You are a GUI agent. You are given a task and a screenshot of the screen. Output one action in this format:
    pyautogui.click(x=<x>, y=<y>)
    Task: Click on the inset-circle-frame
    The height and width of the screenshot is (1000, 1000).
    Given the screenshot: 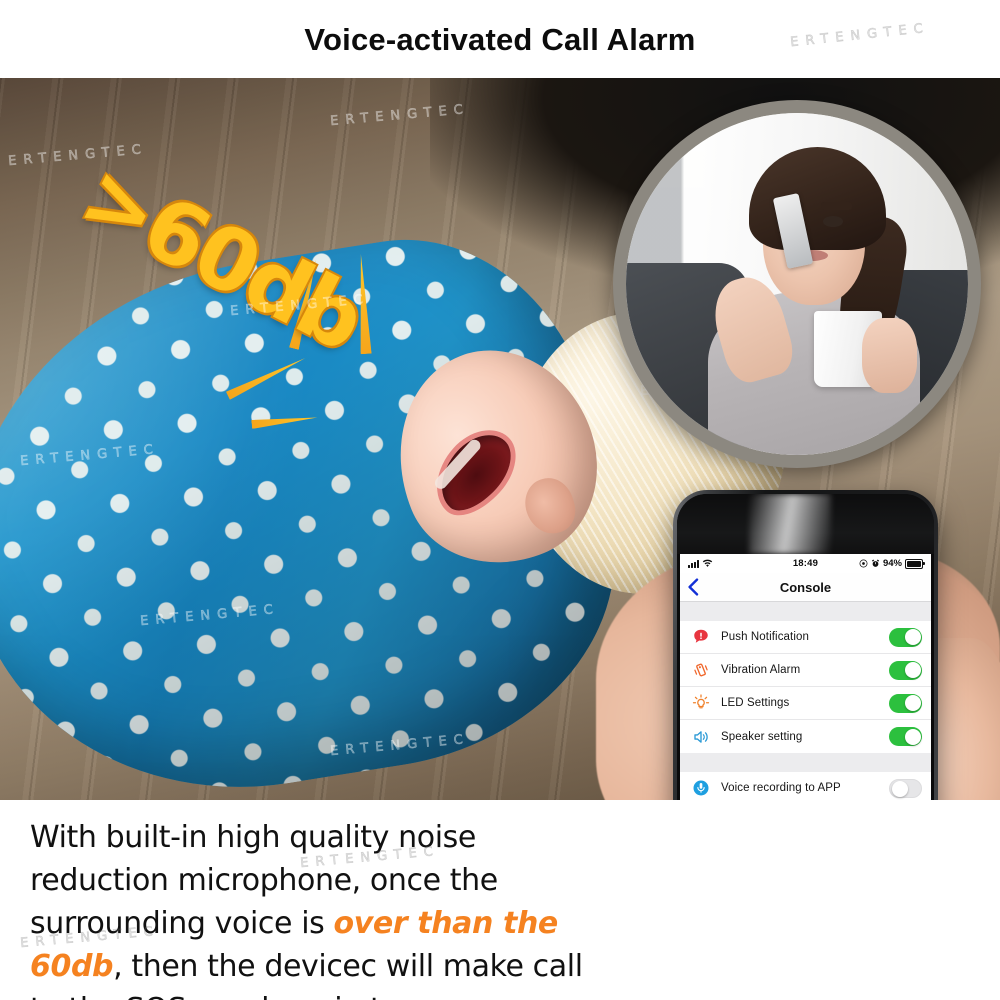 What is the action you would take?
    pyautogui.click(x=797, y=284)
    